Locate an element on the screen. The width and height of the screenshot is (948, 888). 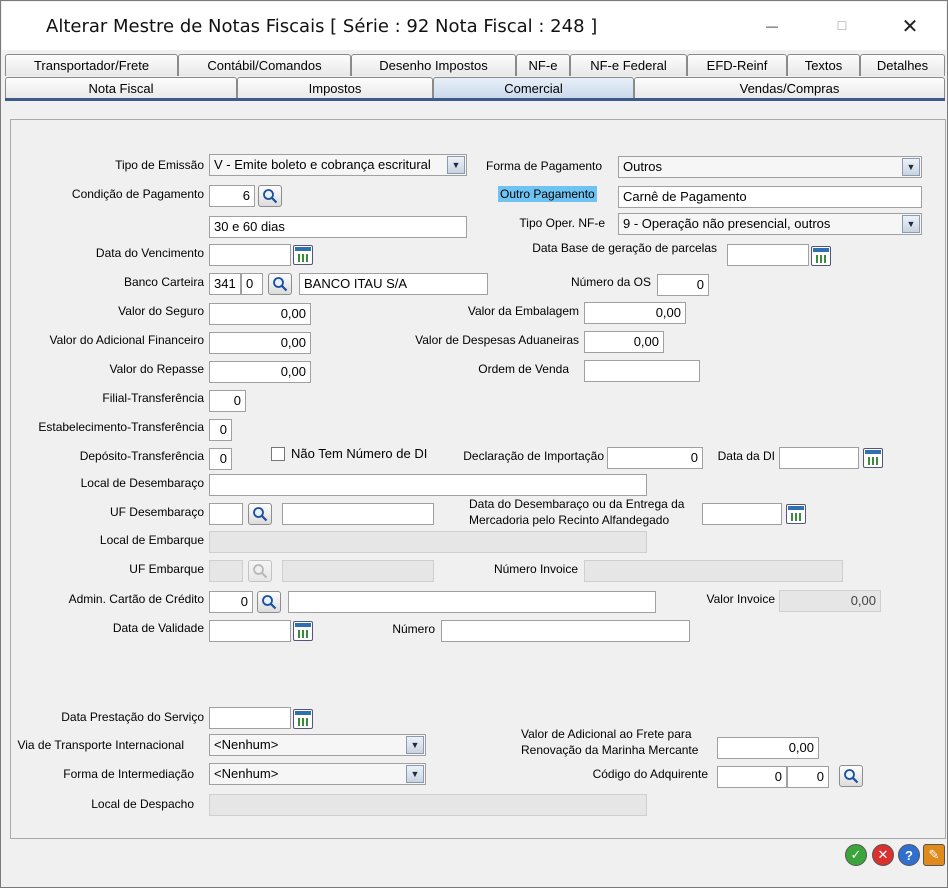
numero-invoice-label: Número Invoice is located at coordinates (535, 569).